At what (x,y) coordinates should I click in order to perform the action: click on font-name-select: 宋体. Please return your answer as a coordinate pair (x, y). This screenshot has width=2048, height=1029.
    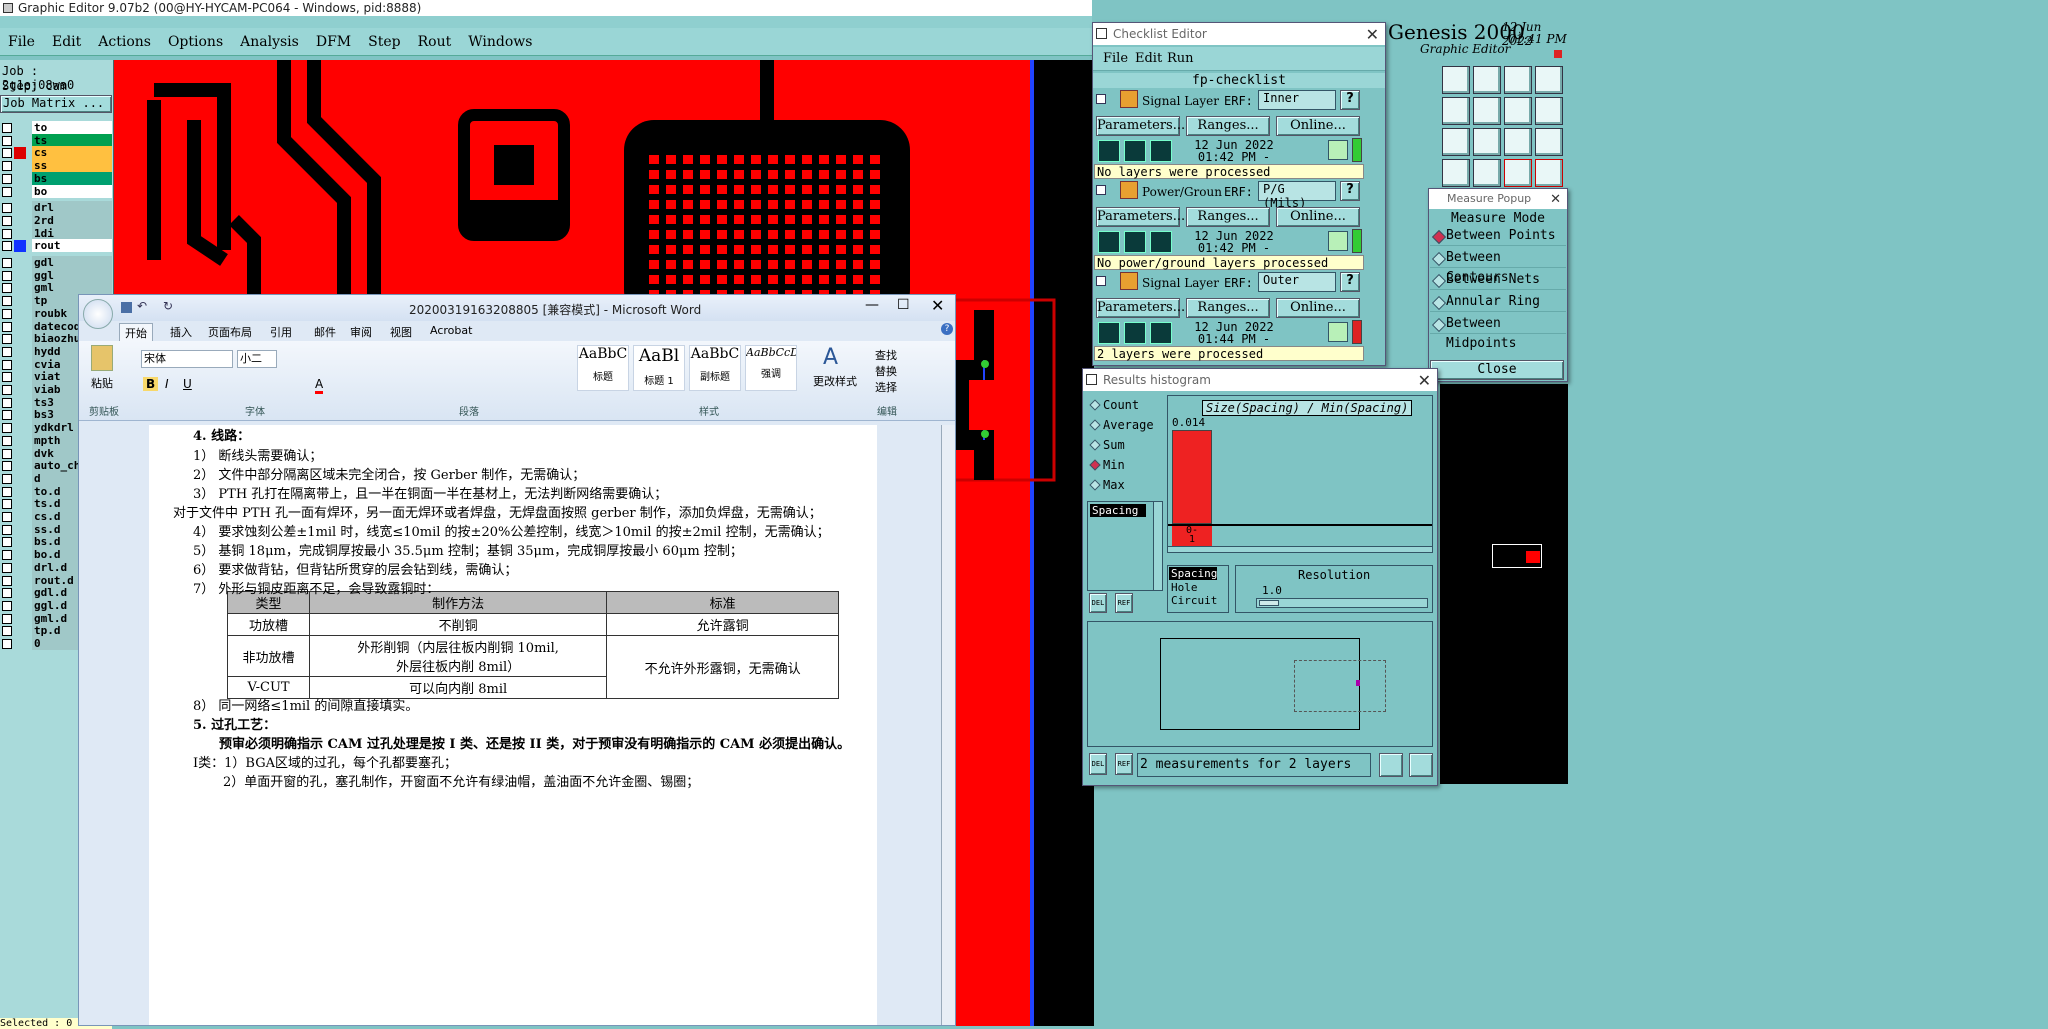
    Looking at the image, I should click on (187, 359).